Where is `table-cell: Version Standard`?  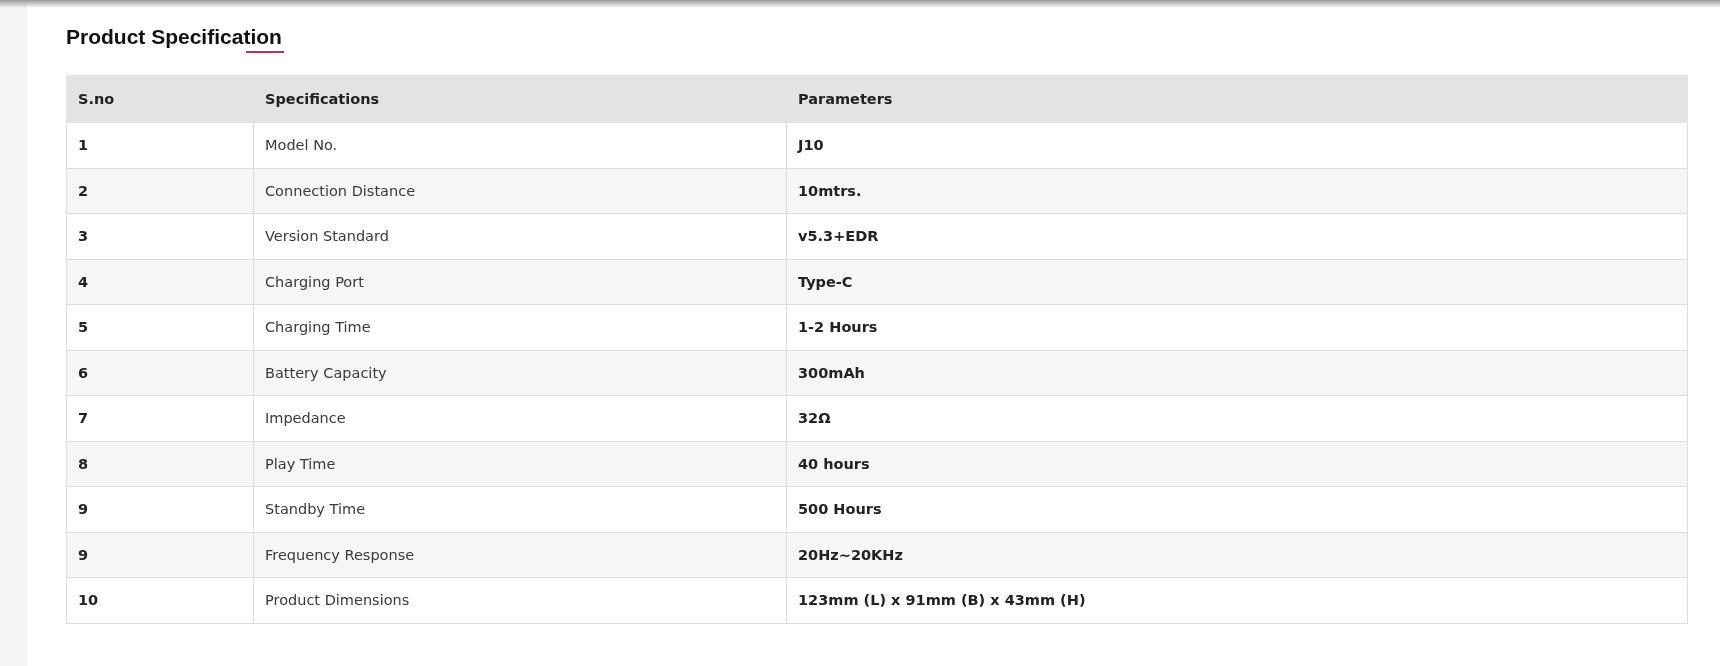 table-cell: Version Standard is located at coordinates (520, 236).